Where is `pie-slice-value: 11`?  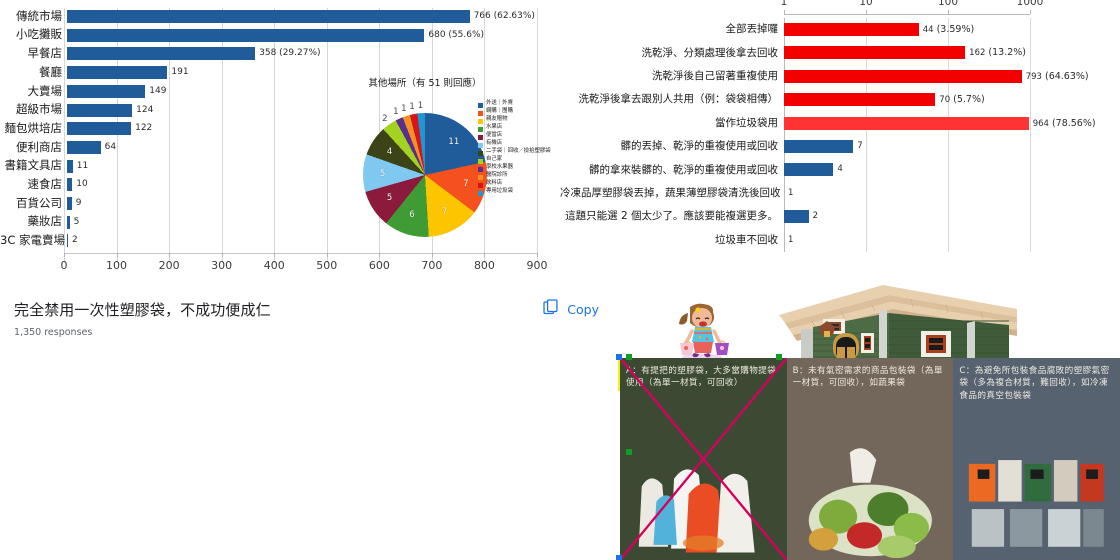 pie-slice-value: 11 is located at coordinates (454, 142).